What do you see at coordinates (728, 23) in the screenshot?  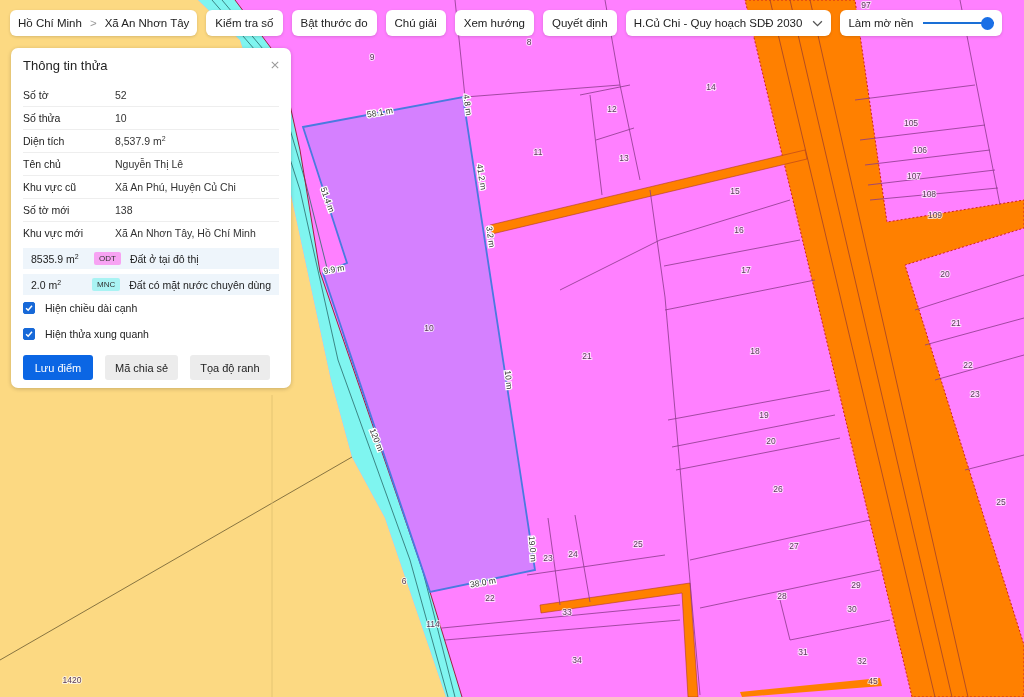 I see `plan-select: H.Củ Chi - Quy hoạch SDĐ 2030` at bounding box center [728, 23].